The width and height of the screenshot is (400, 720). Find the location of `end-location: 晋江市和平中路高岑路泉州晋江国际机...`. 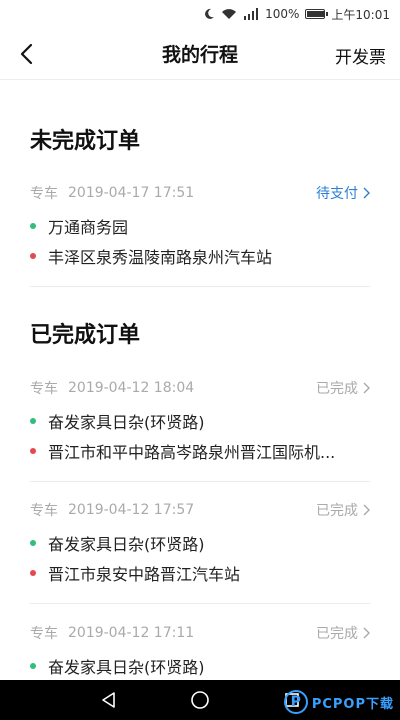

end-location: 晋江市和平中路高岑路泉州晋江国际机... is located at coordinates (192, 452).